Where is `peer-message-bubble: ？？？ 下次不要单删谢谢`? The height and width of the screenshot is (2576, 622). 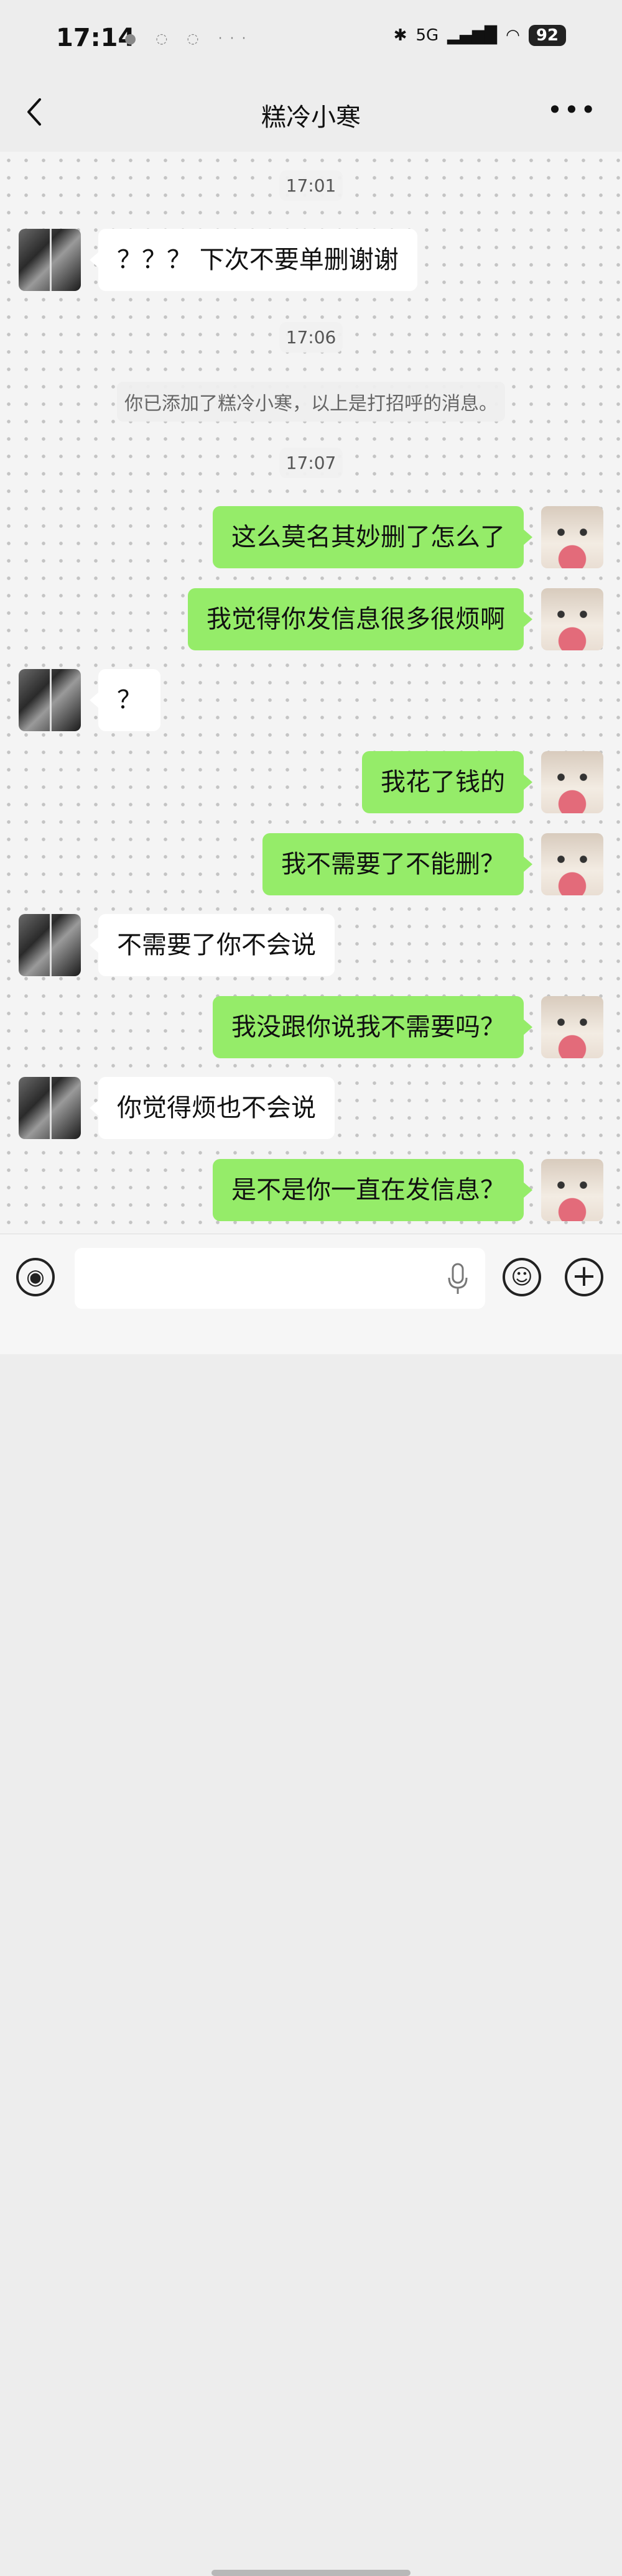
peer-message-bubble: ？？？ 下次不要单删谢谢 is located at coordinates (253, 260).